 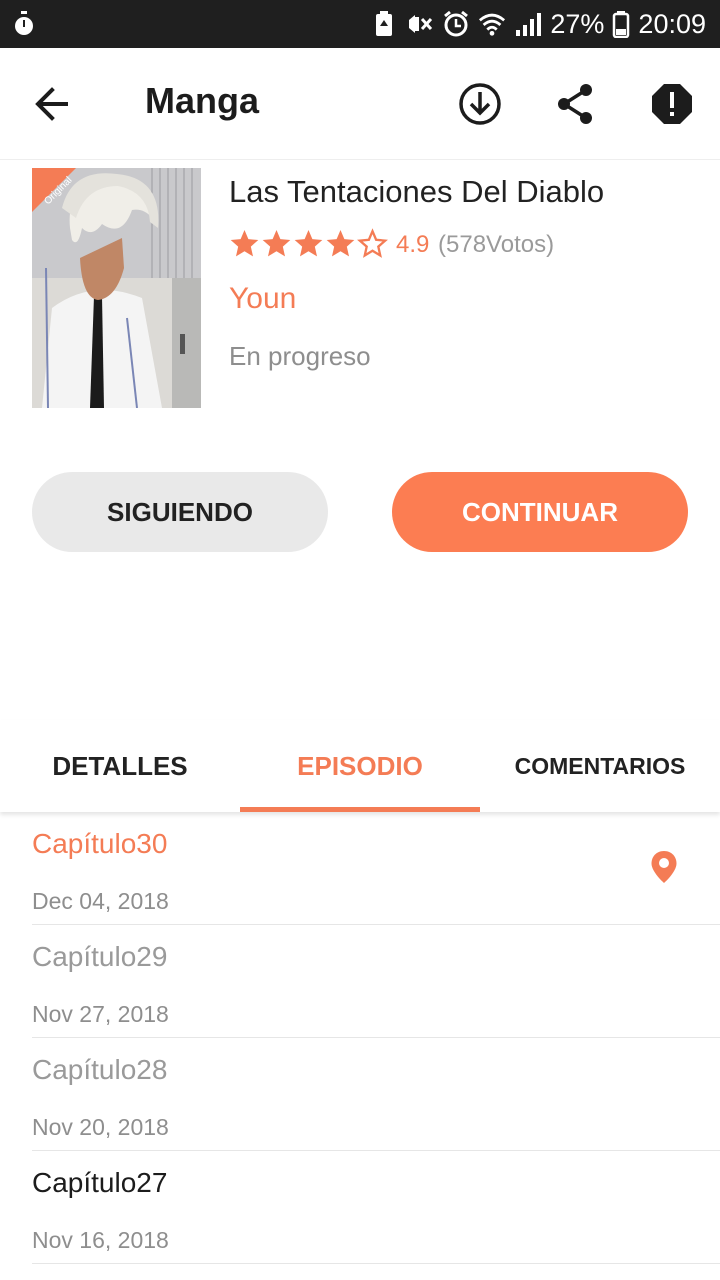 I want to click on tab-bar: DETALLES EPISODIO COMENTARIOS, so click(x=360, y=766).